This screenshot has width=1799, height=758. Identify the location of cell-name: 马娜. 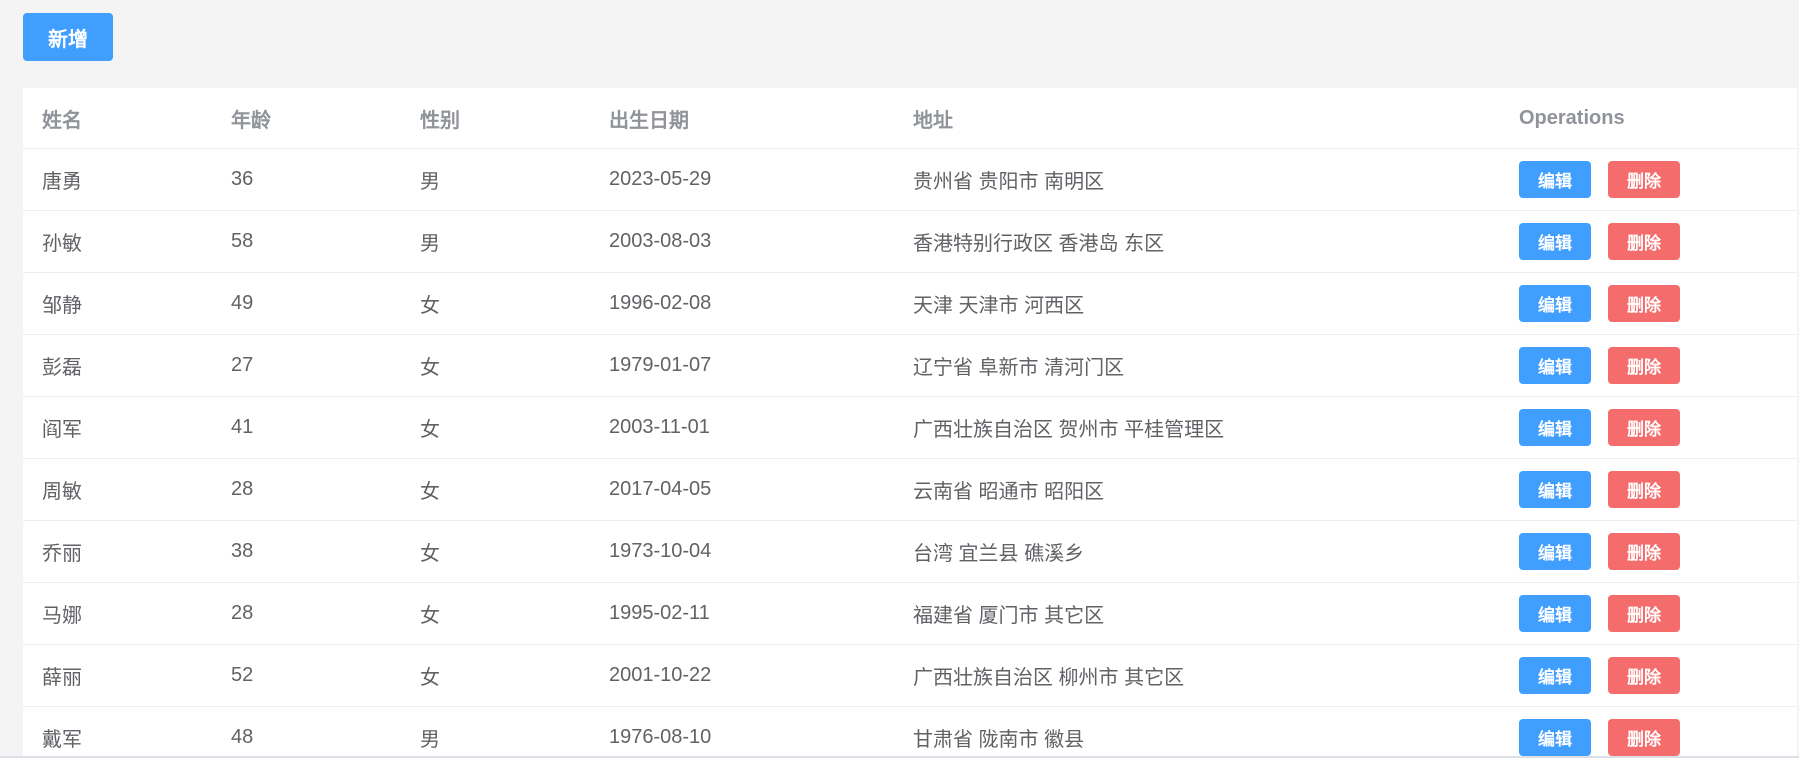
(117, 613).